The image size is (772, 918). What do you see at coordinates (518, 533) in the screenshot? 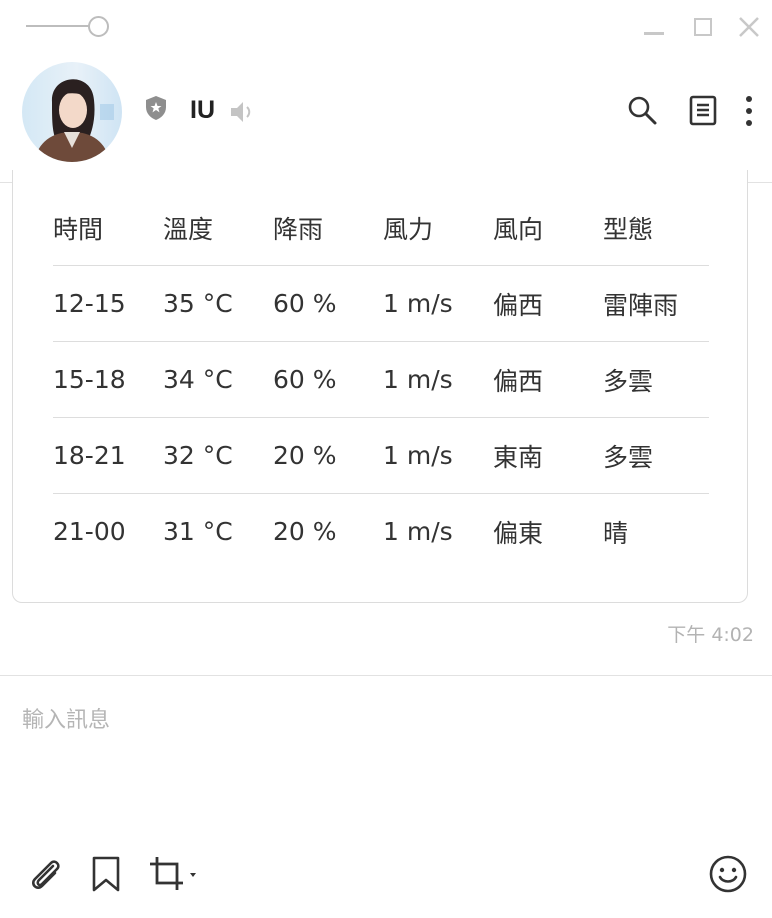
I see `table-cell: 偏東` at bounding box center [518, 533].